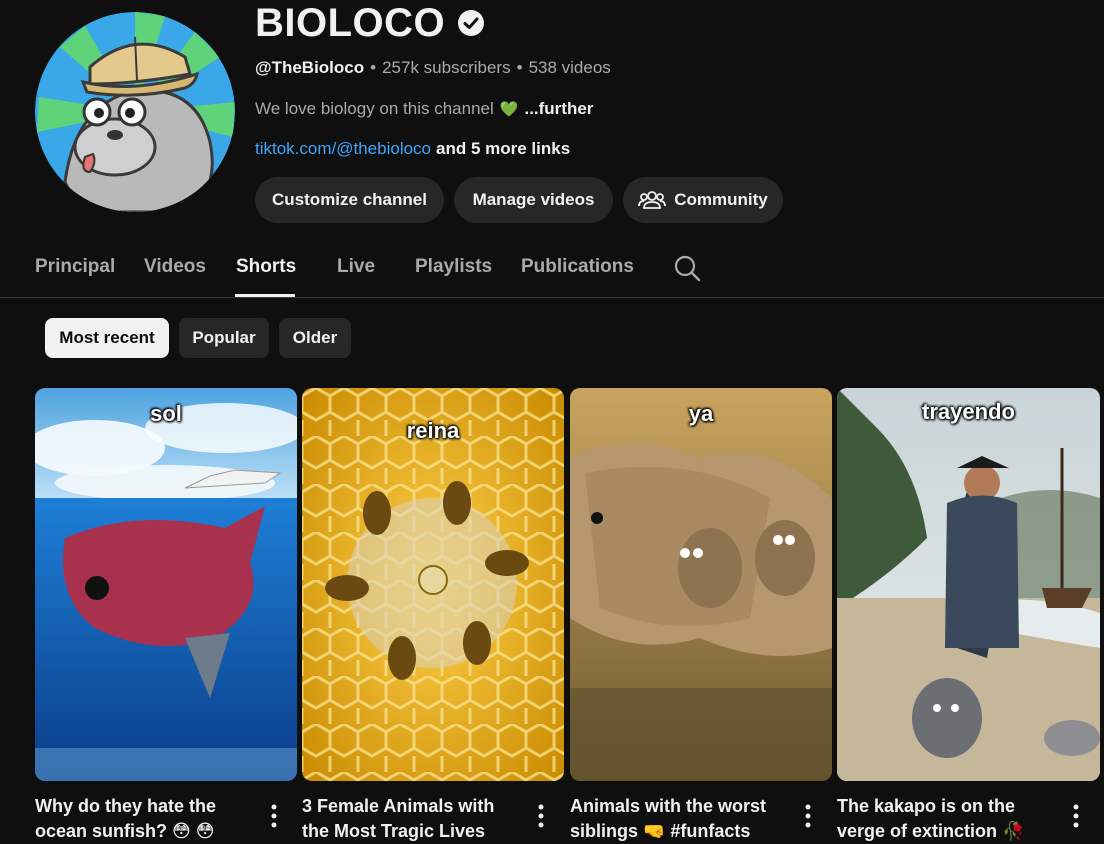  I want to click on chip-label: Popular, so click(224, 337).